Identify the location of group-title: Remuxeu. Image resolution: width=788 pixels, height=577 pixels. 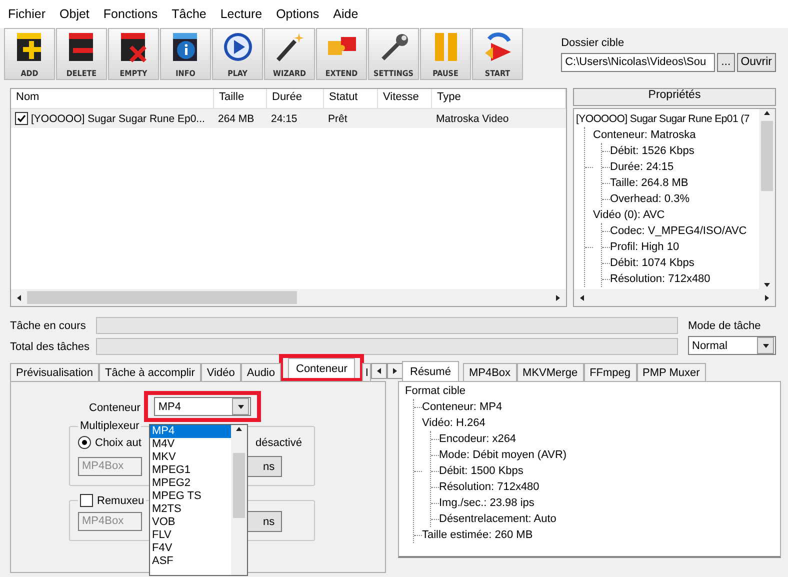
(120, 500).